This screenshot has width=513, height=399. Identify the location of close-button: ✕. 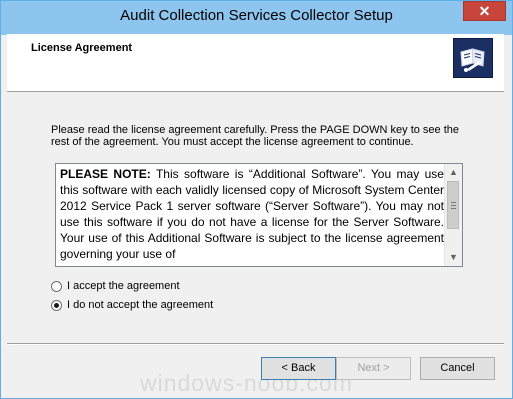
(484, 11).